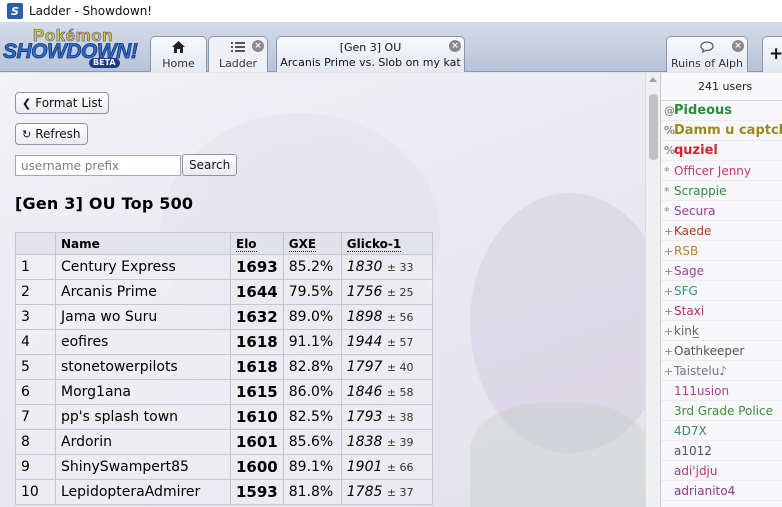  Describe the element at coordinates (257, 392) in the screenshot. I see `elo-cell: 1615` at that location.